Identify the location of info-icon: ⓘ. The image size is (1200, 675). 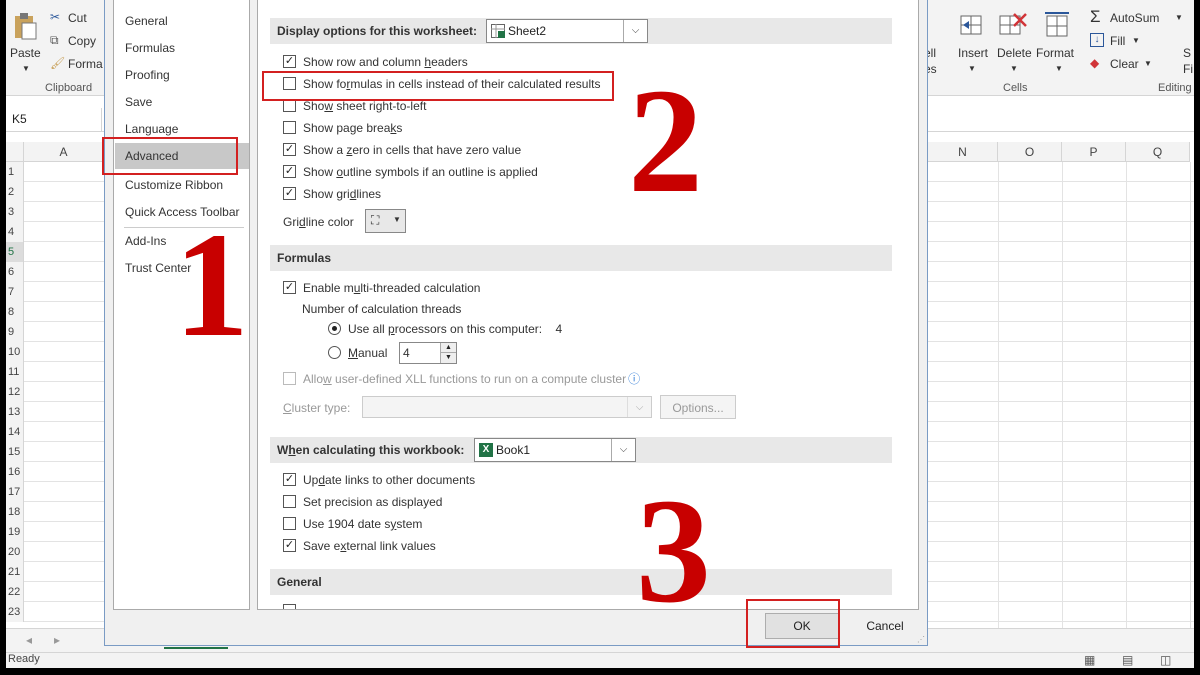
(634, 379).